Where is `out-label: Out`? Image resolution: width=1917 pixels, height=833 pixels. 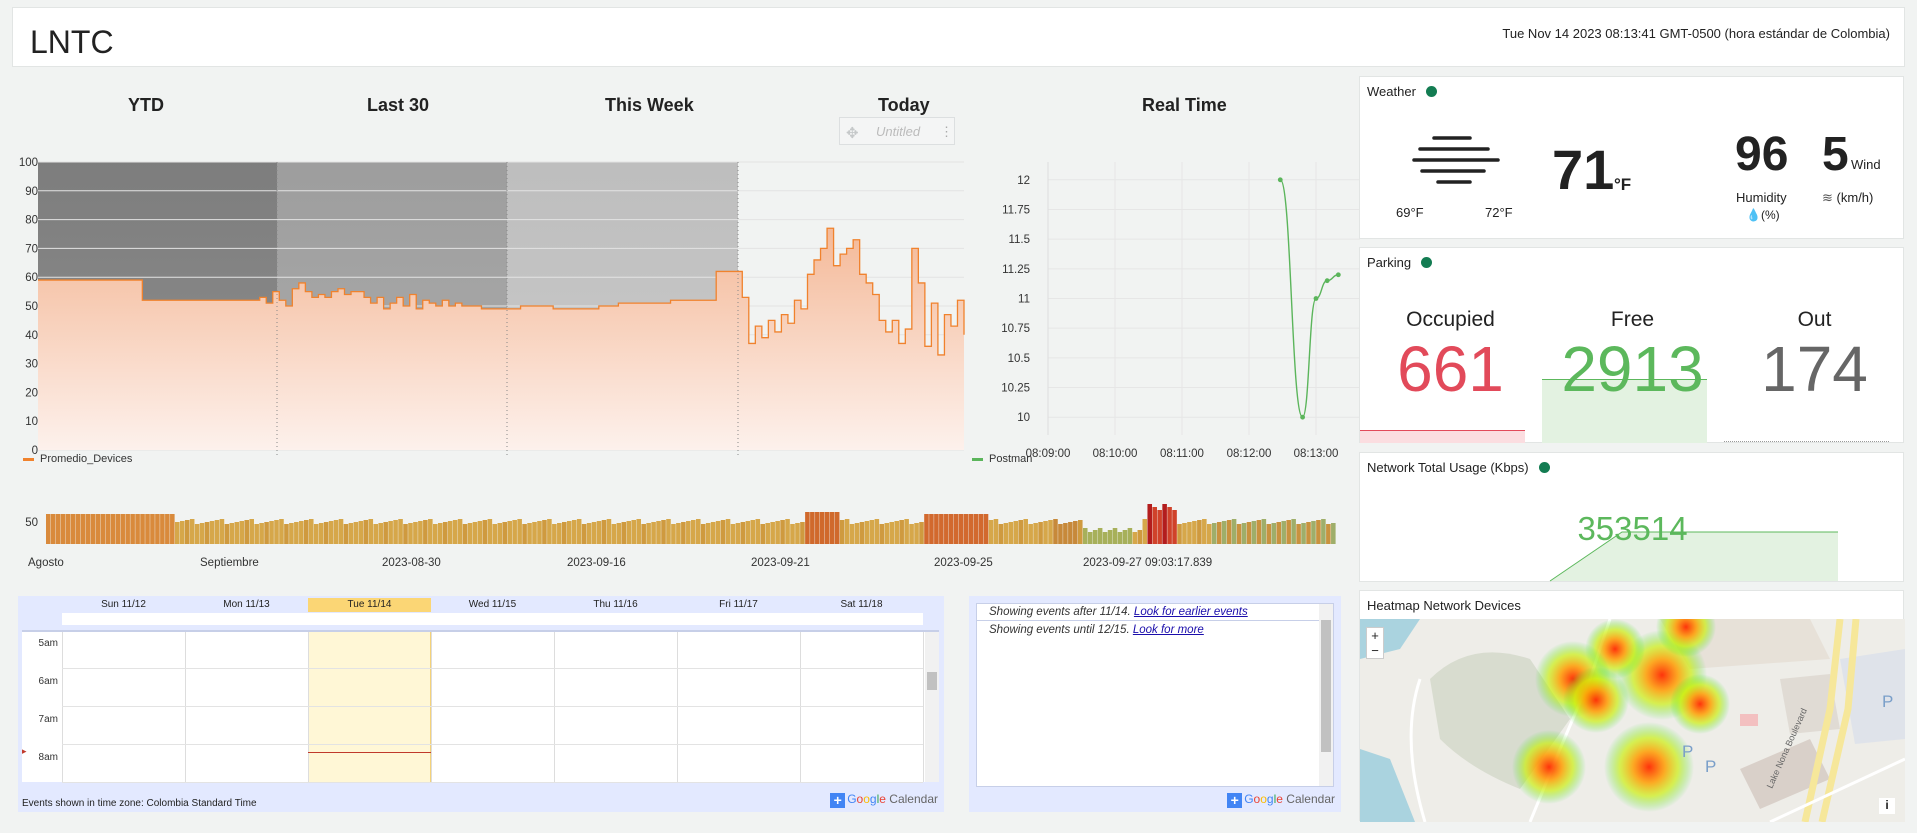
out-label: Out is located at coordinates (1814, 319).